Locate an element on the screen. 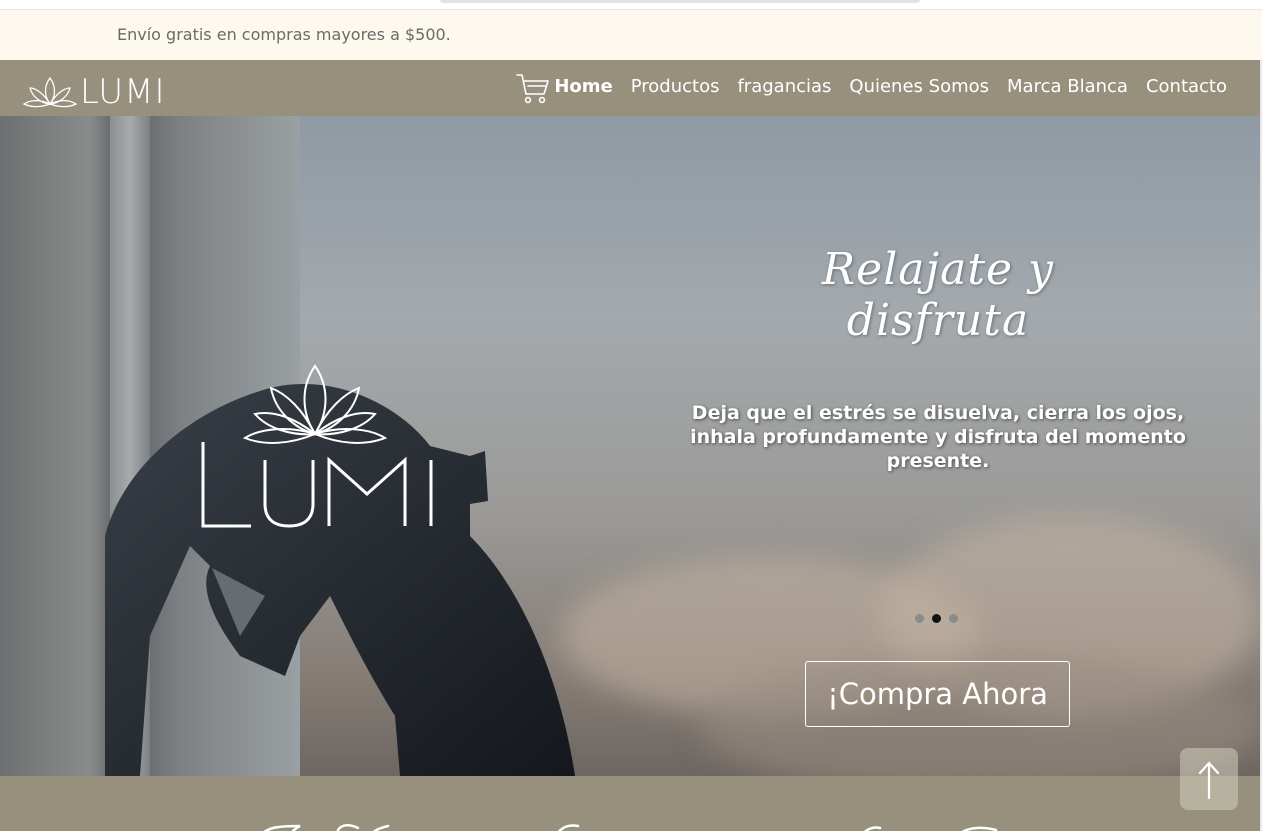  nav-contacto: Contacto is located at coordinates (1186, 86).